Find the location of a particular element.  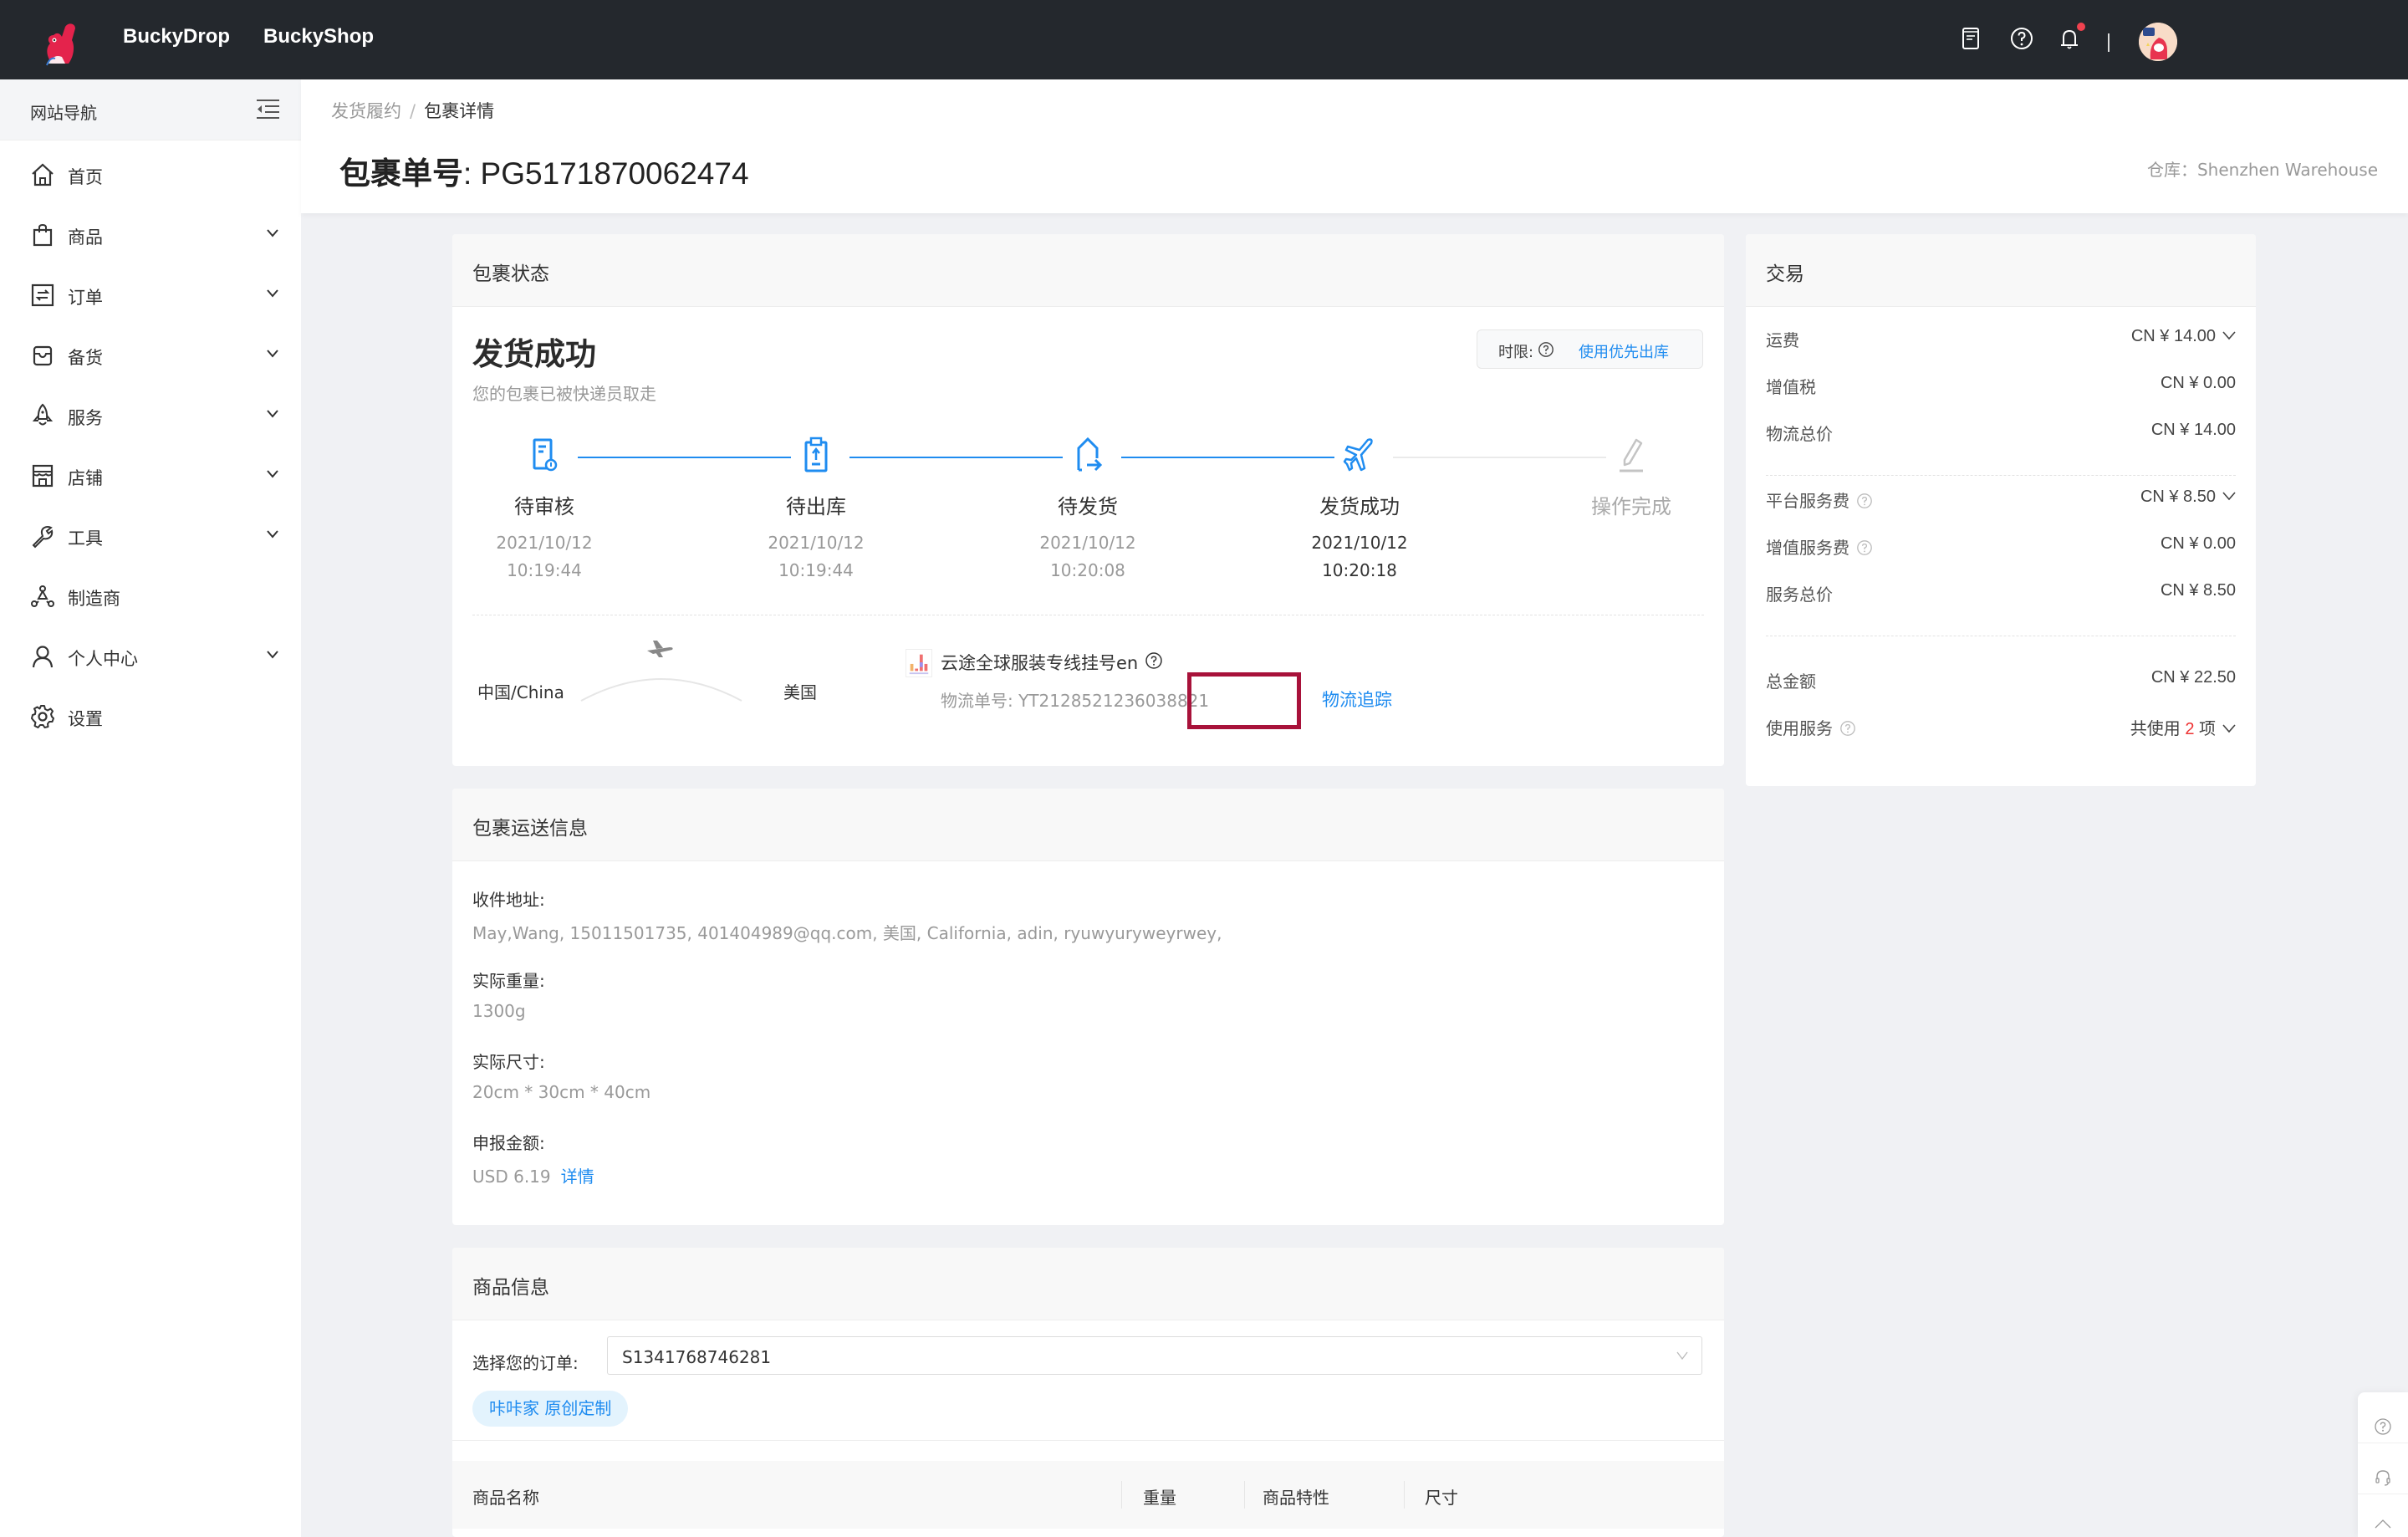

rocket-icon is located at coordinates (43, 414).